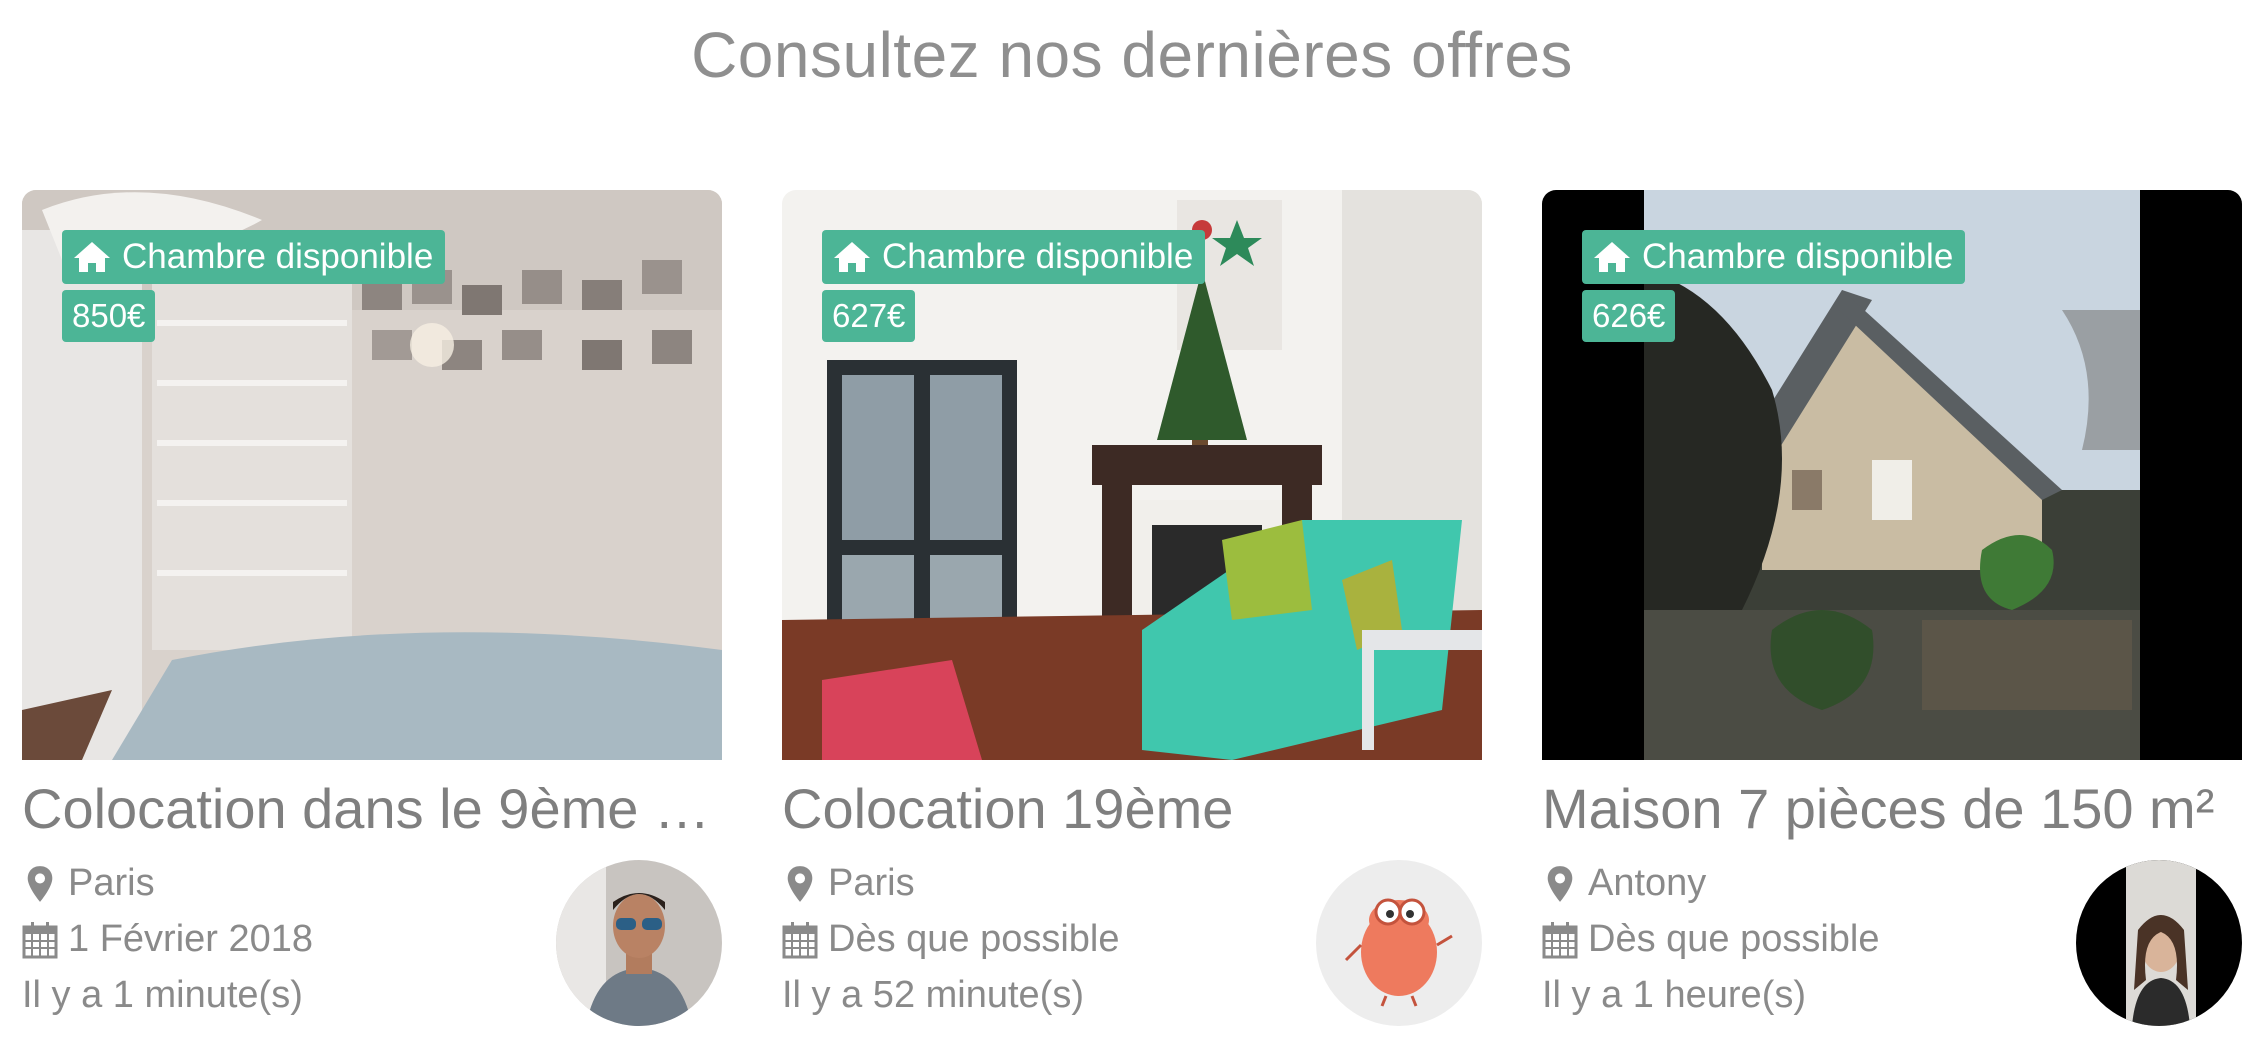 This screenshot has height=1054, width=2264. I want to click on offer-posted-time: Il y a 52 minute(s), so click(933, 995).